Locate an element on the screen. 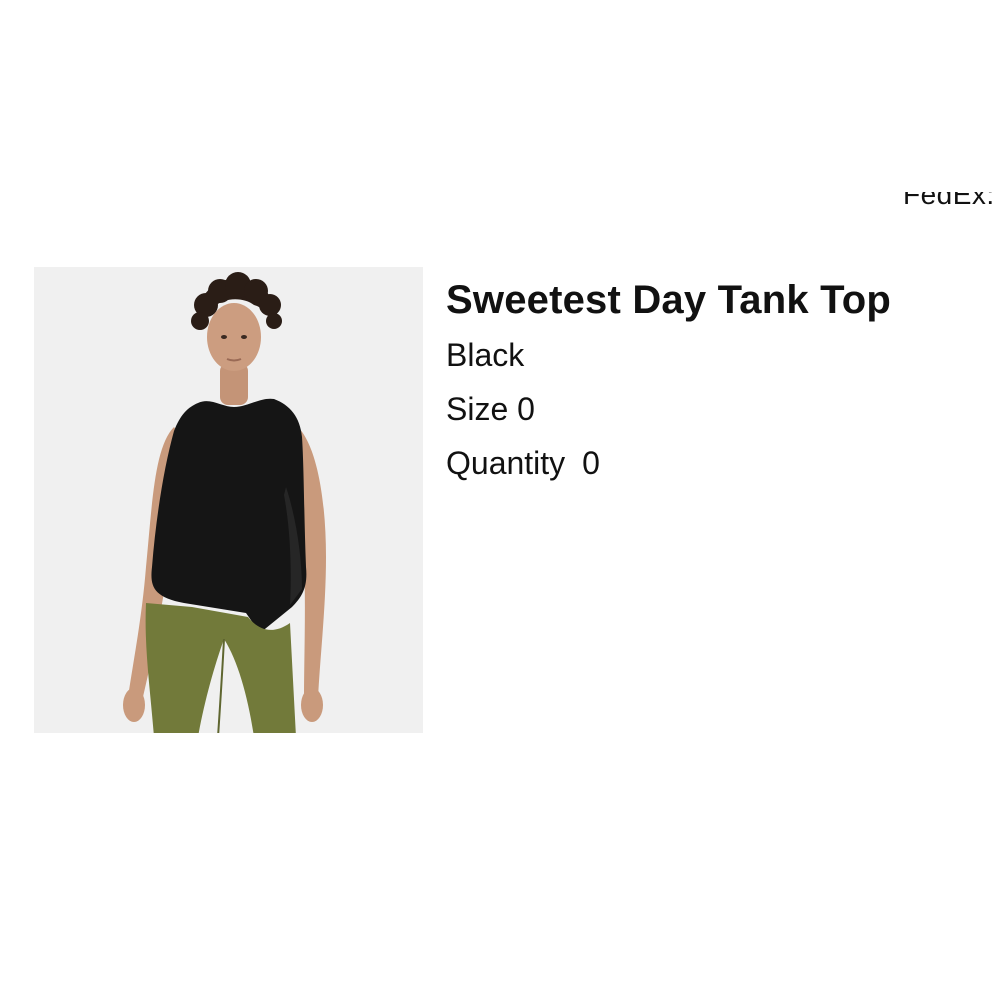 The height and width of the screenshot is (1000, 1000). carrier-tracking-link: FedEx: is located at coordinates (949, 209).